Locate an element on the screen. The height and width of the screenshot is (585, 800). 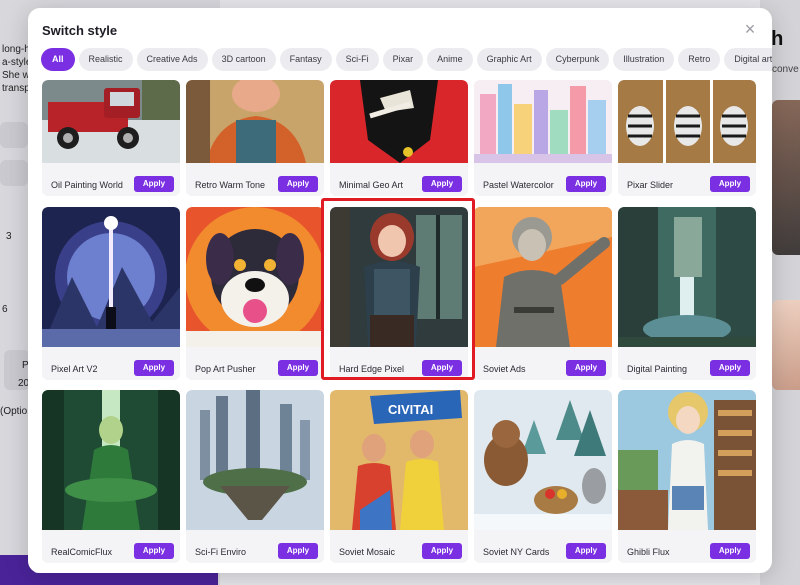
waterfall-ruins-image is located at coordinates (687, 277).